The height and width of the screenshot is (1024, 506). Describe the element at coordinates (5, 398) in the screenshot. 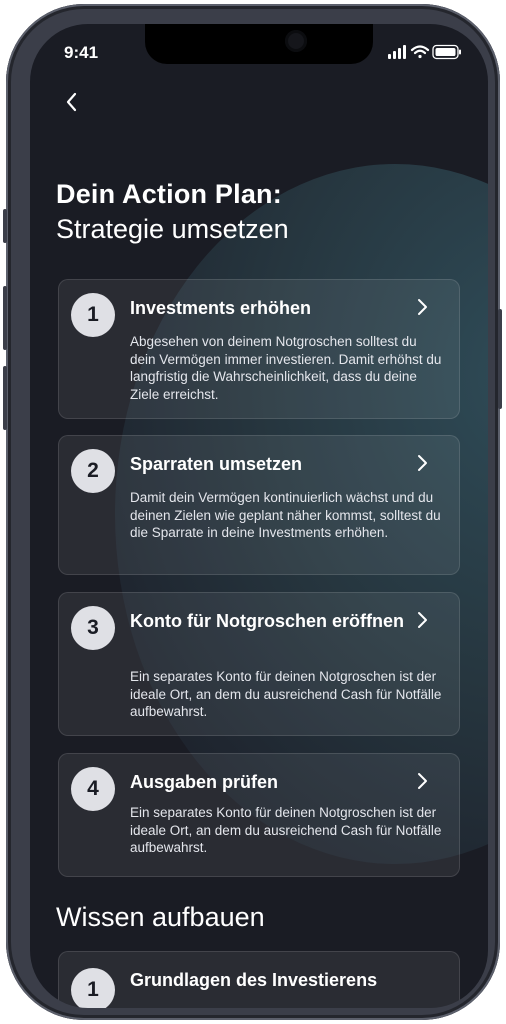

I see `volume-down-button` at that location.